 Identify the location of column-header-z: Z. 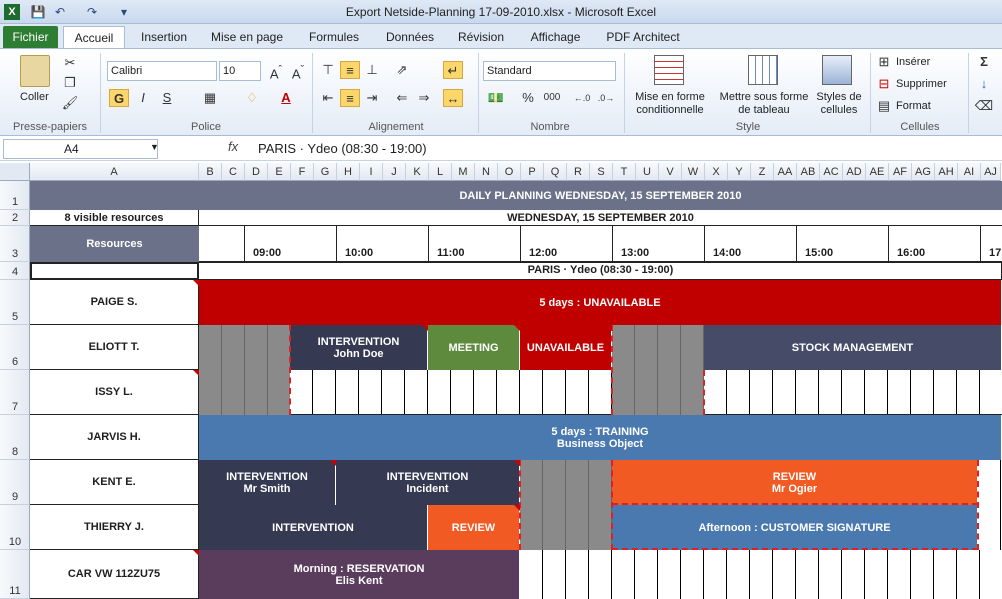
(762, 172).